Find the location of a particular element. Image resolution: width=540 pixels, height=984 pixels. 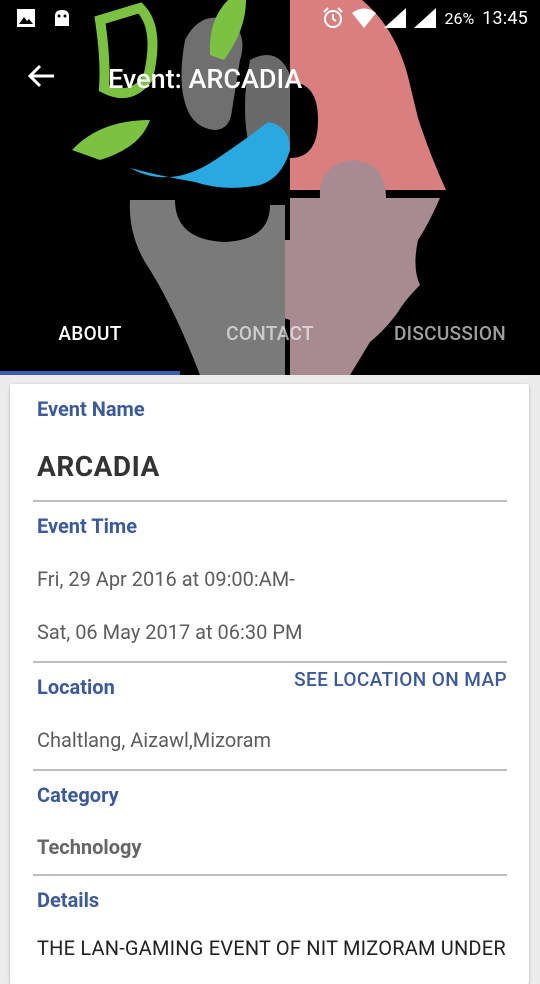

event-name-label: Event Name is located at coordinates (91, 409).